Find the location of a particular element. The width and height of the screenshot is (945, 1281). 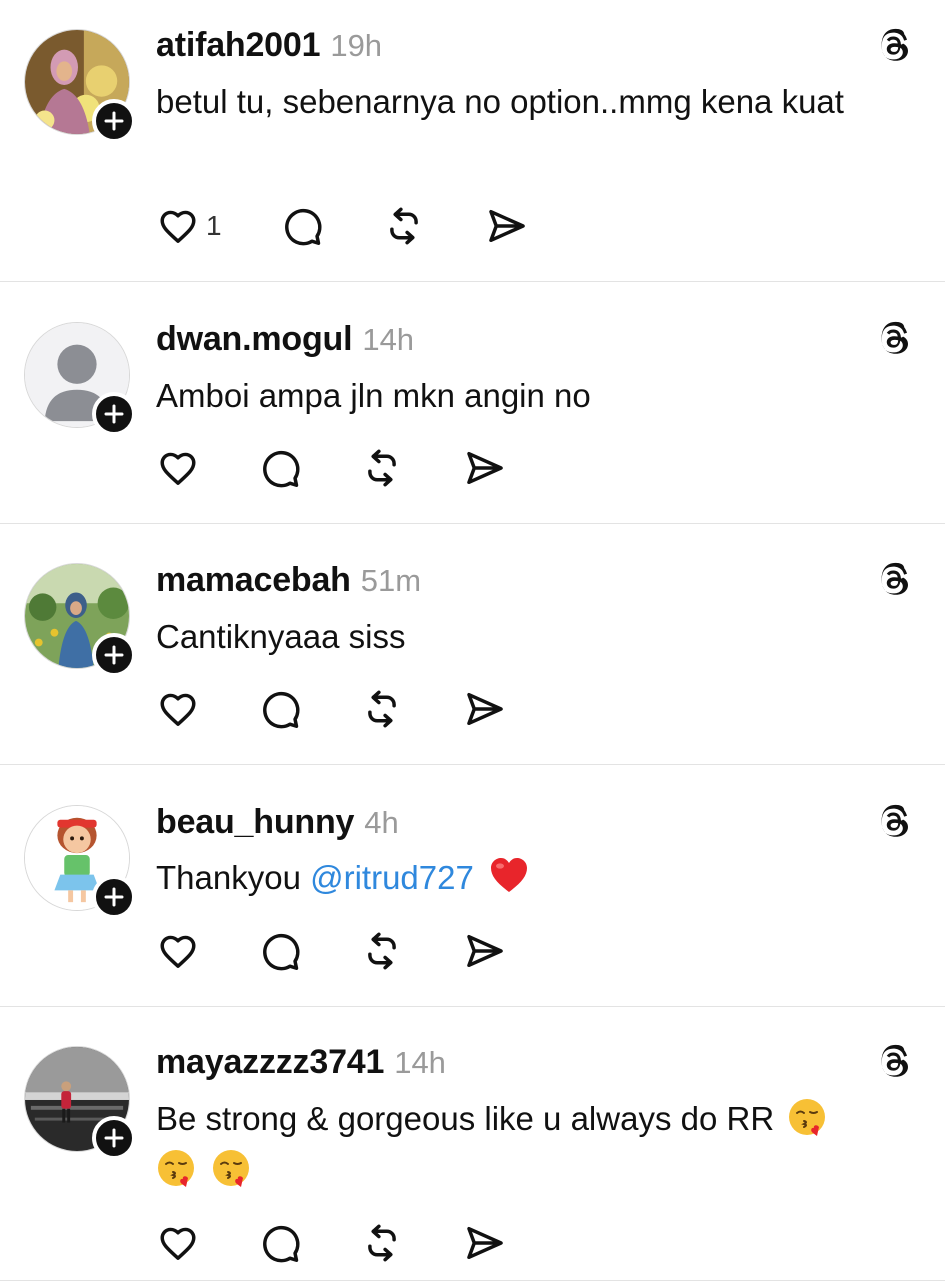

post-text: Amboi ampa jln mkn angin no is located at coordinates (373, 395).